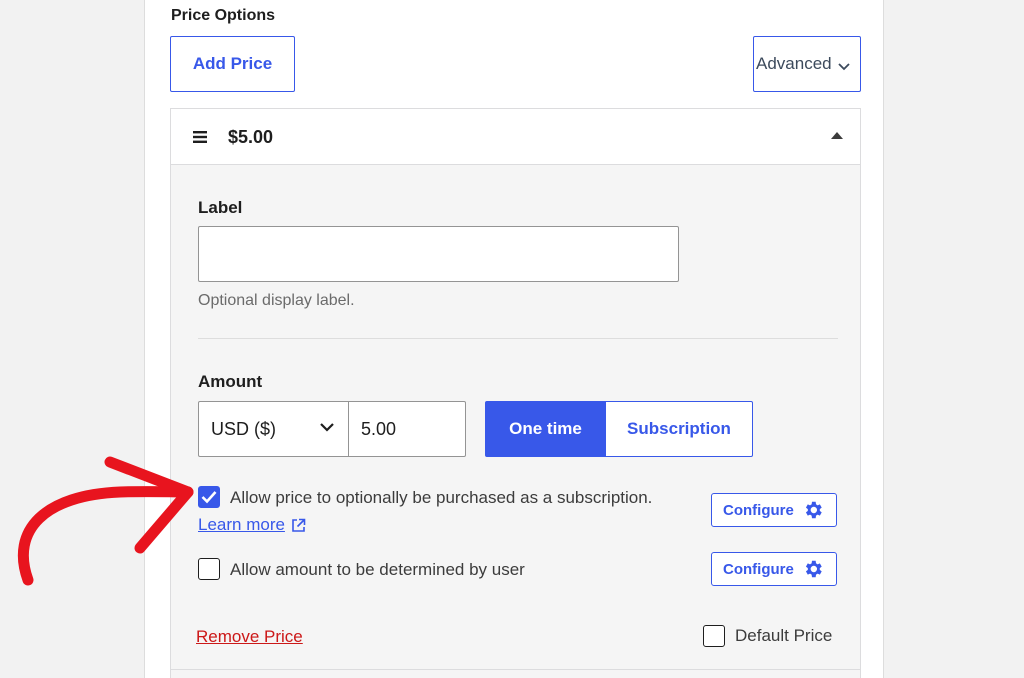 This screenshot has width=1024, height=678. I want to click on currency-select: USD ($), so click(273, 429).